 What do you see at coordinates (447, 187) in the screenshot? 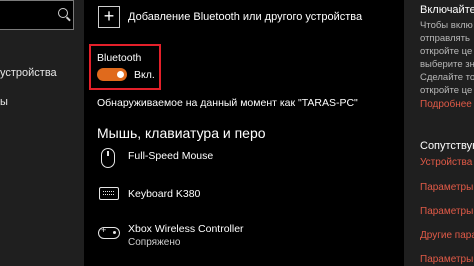
I see `right-link-sound-settings: Параметры зв` at bounding box center [447, 187].